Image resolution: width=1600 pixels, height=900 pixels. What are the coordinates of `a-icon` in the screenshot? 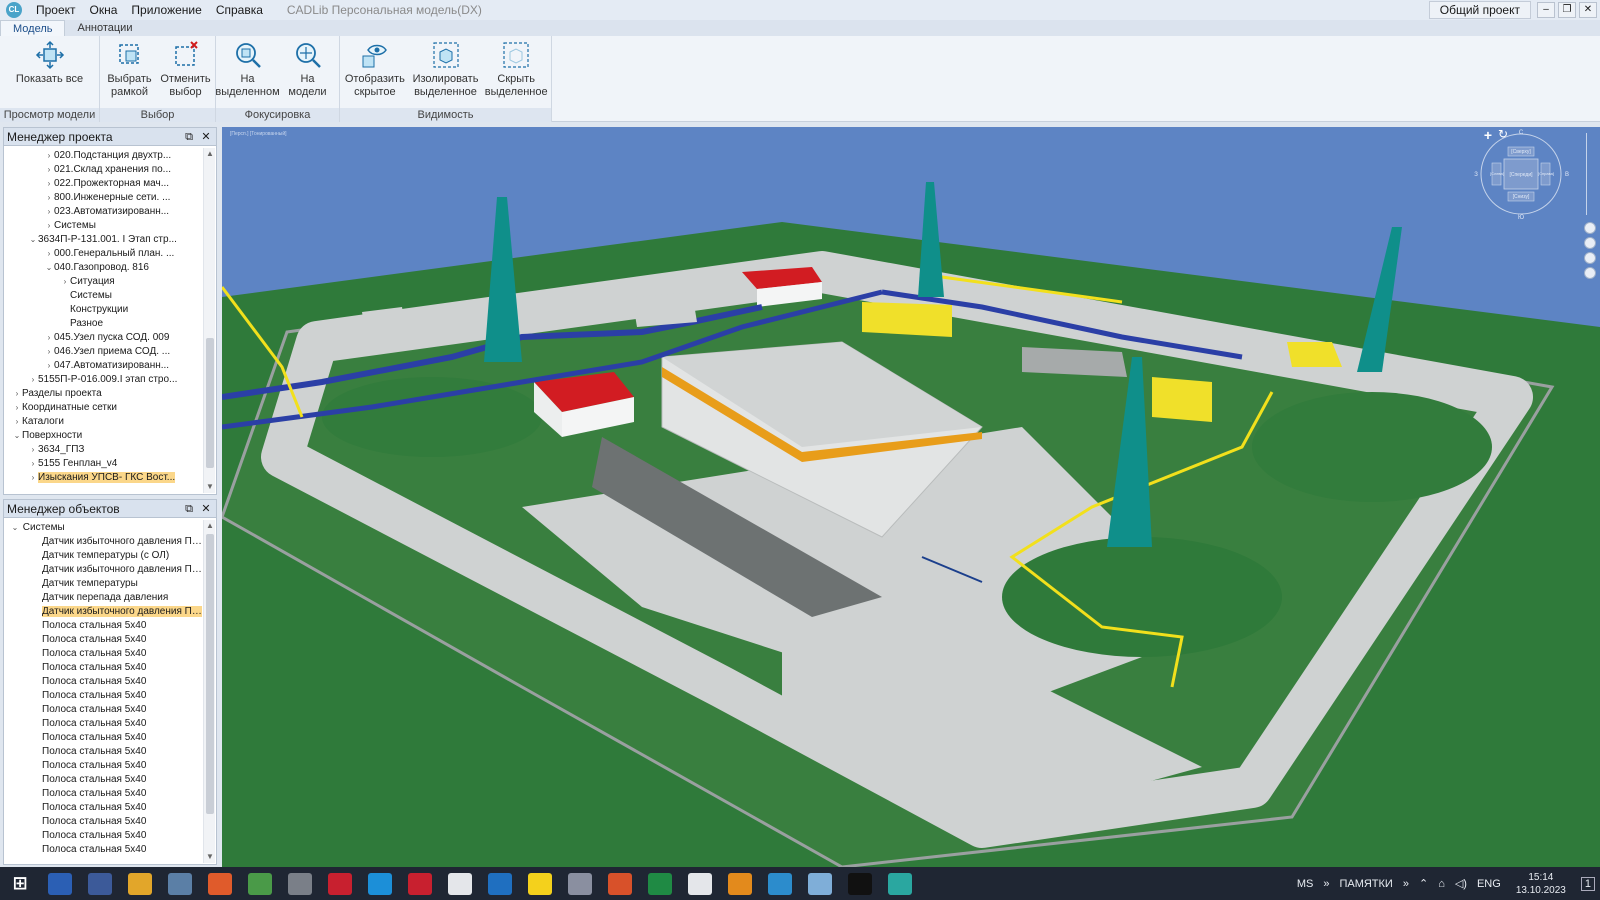 It's located at (420, 883).